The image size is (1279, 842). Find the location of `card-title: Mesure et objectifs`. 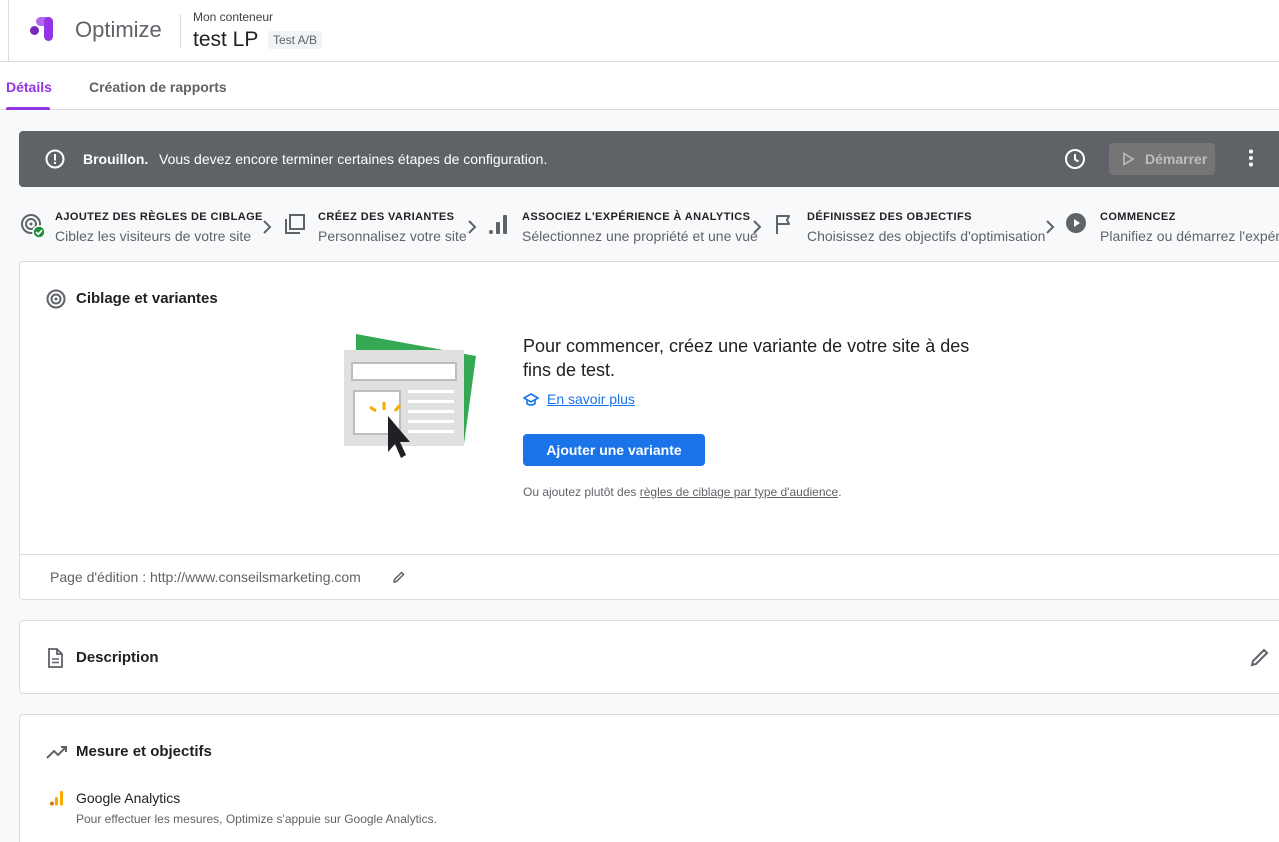

card-title: Mesure et objectifs is located at coordinates (144, 751).